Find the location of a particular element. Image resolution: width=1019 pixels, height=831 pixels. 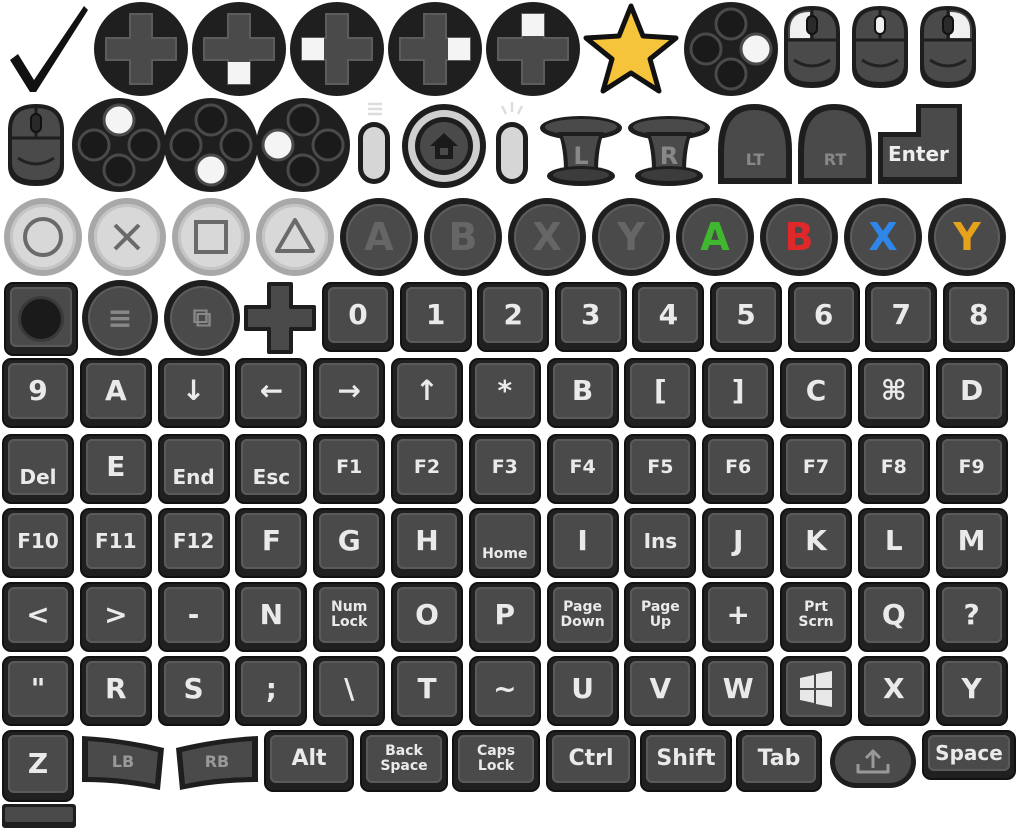

key-11: F8 is located at coordinates (893, 469).